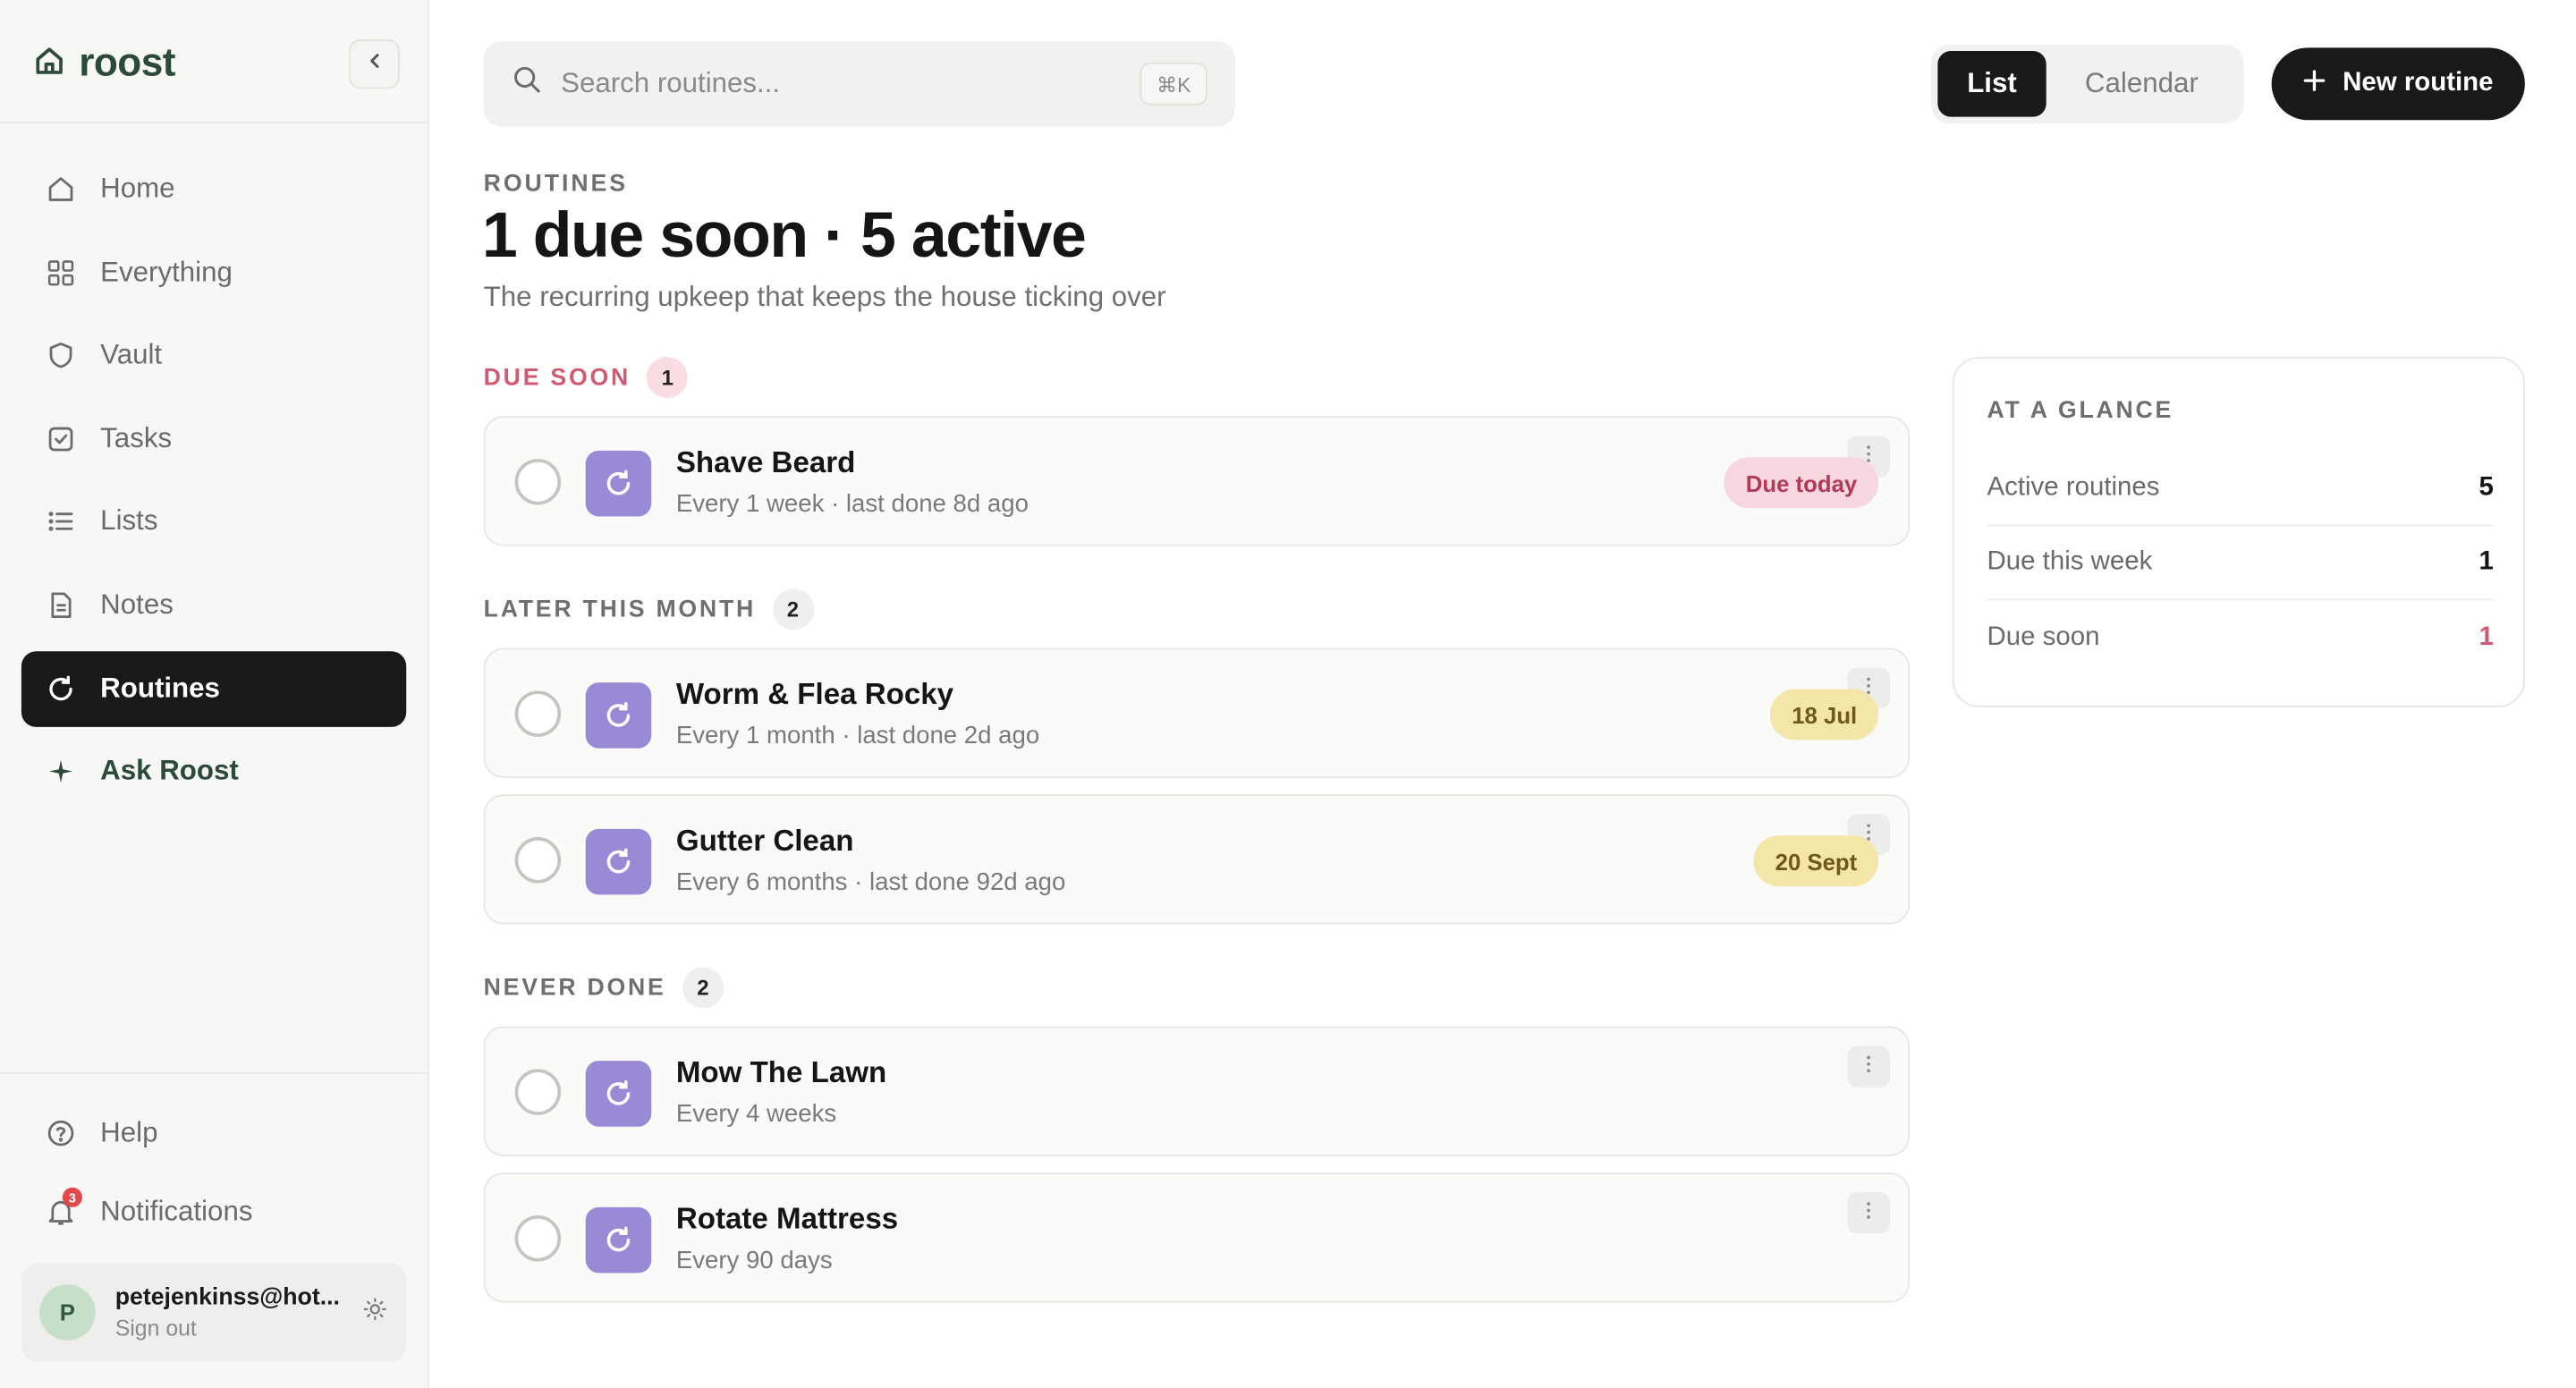 The width and height of the screenshot is (2576, 1388). Describe the element at coordinates (60, 605) in the screenshot. I see `document-icon` at that location.